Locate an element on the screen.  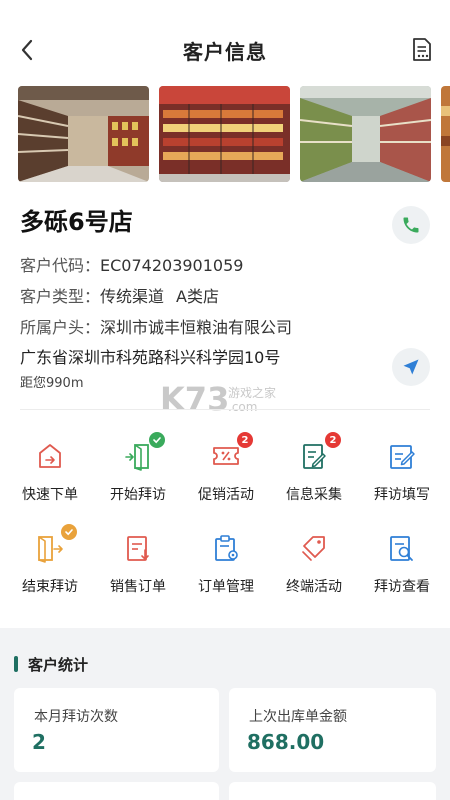
sales-order-button: 销售订单 is located at coordinates (138, 563).